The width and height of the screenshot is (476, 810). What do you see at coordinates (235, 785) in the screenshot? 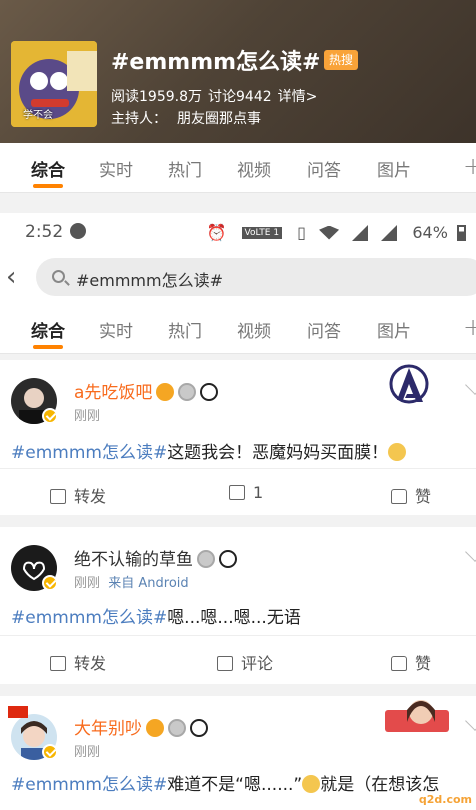
I see `post-content: 难道不是“嗯......”` at bounding box center [235, 785].